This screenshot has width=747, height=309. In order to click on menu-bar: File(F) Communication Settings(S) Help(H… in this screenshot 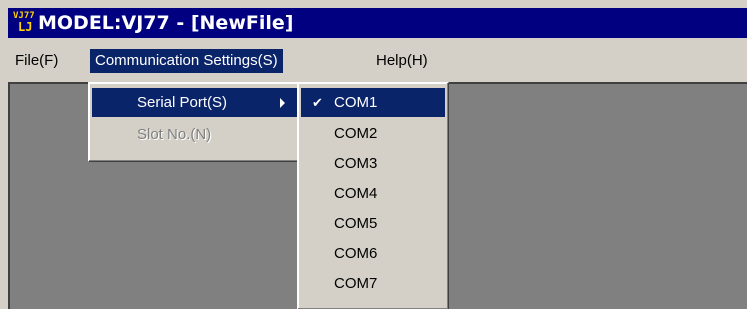, I will do `click(377, 61)`.